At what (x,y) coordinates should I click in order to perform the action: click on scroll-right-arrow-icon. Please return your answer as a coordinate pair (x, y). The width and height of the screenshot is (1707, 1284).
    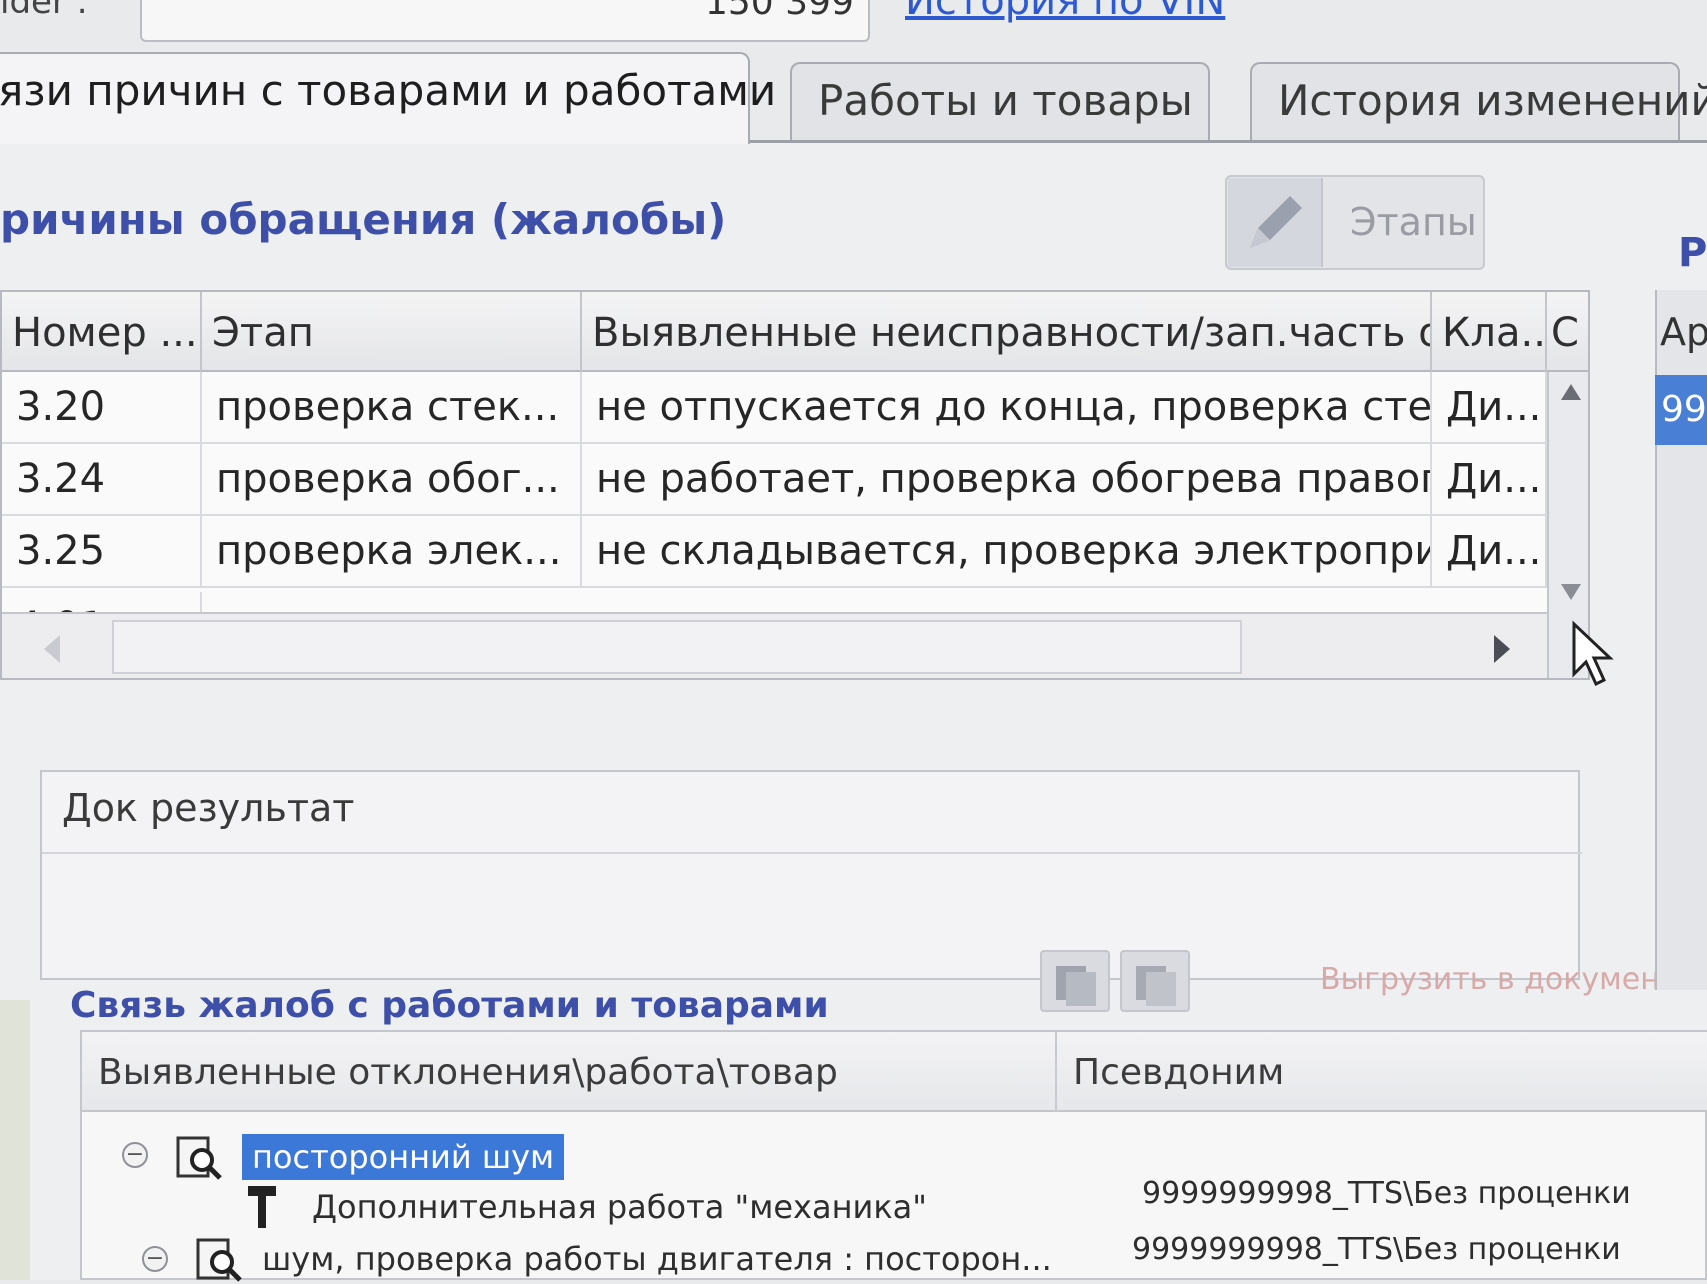
    Looking at the image, I should click on (1502, 649).